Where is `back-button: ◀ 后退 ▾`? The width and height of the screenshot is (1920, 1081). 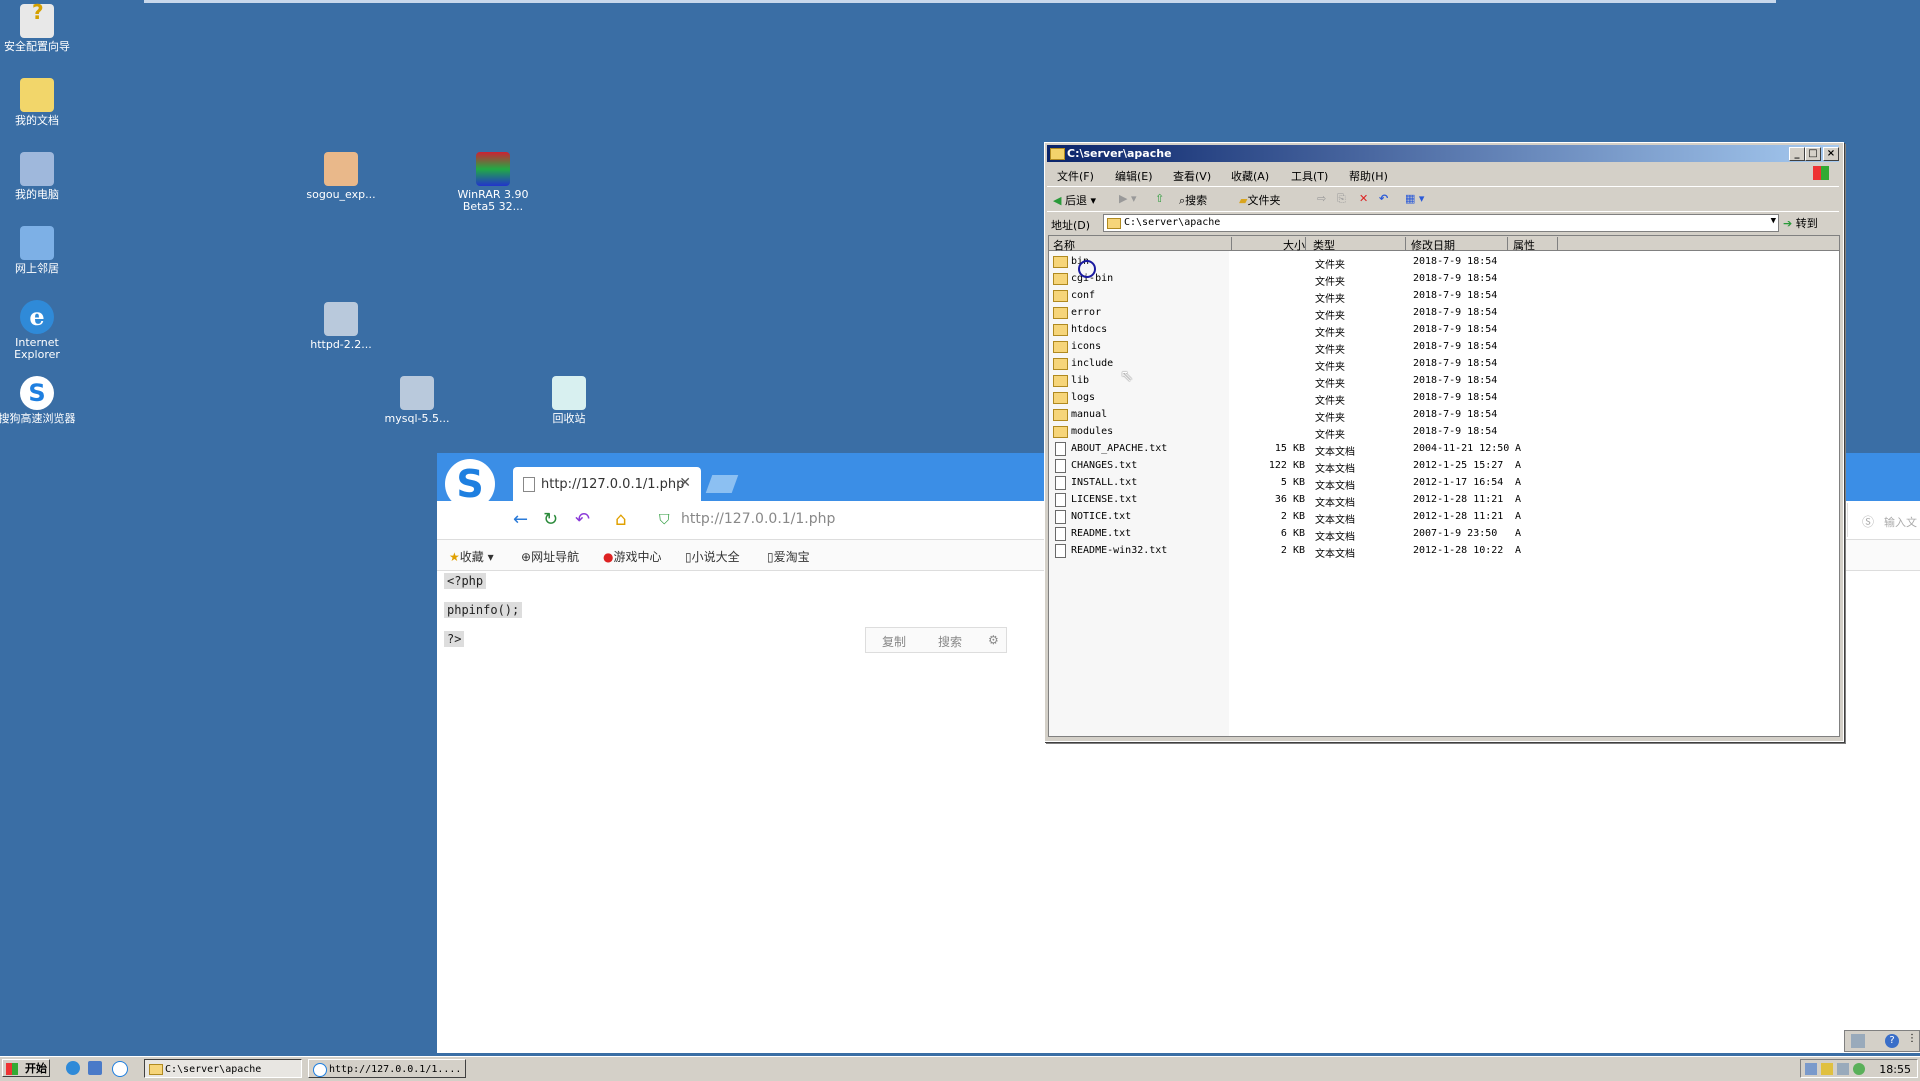 back-button: ◀ 后退 ▾ is located at coordinates (1074, 200).